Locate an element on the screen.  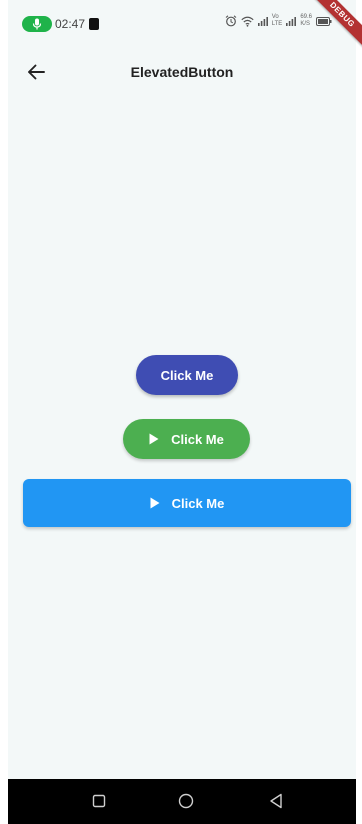
alarm-icon is located at coordinates (231, 21).